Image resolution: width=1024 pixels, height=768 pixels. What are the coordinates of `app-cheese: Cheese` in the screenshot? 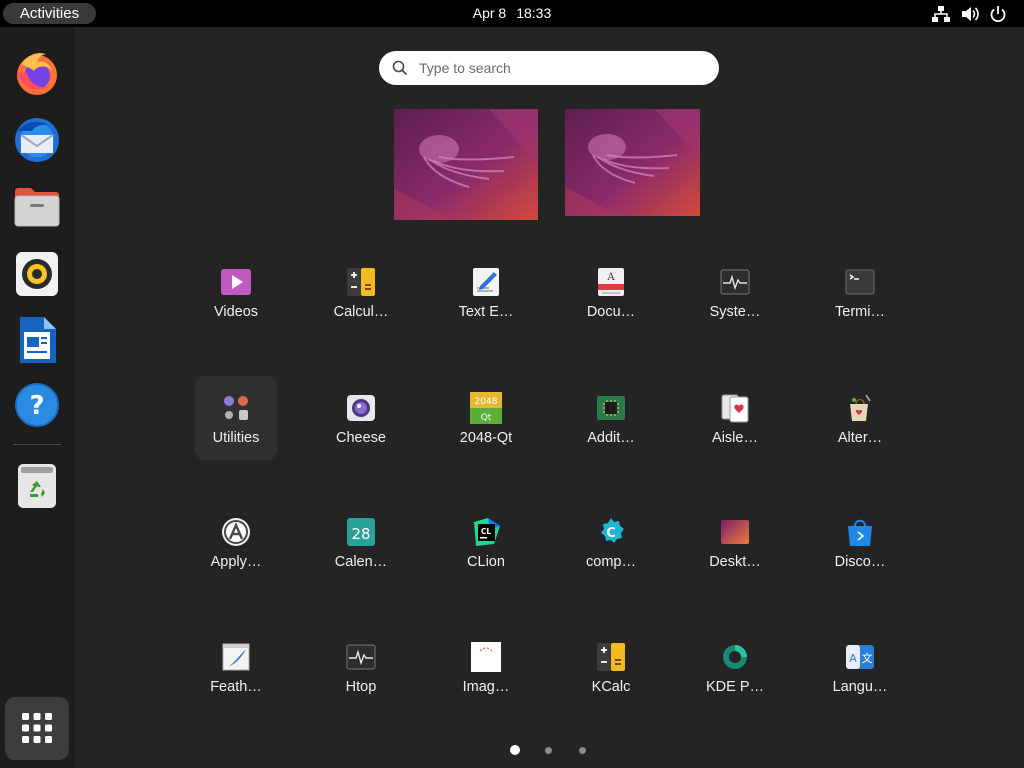 It's located at (361, 418).